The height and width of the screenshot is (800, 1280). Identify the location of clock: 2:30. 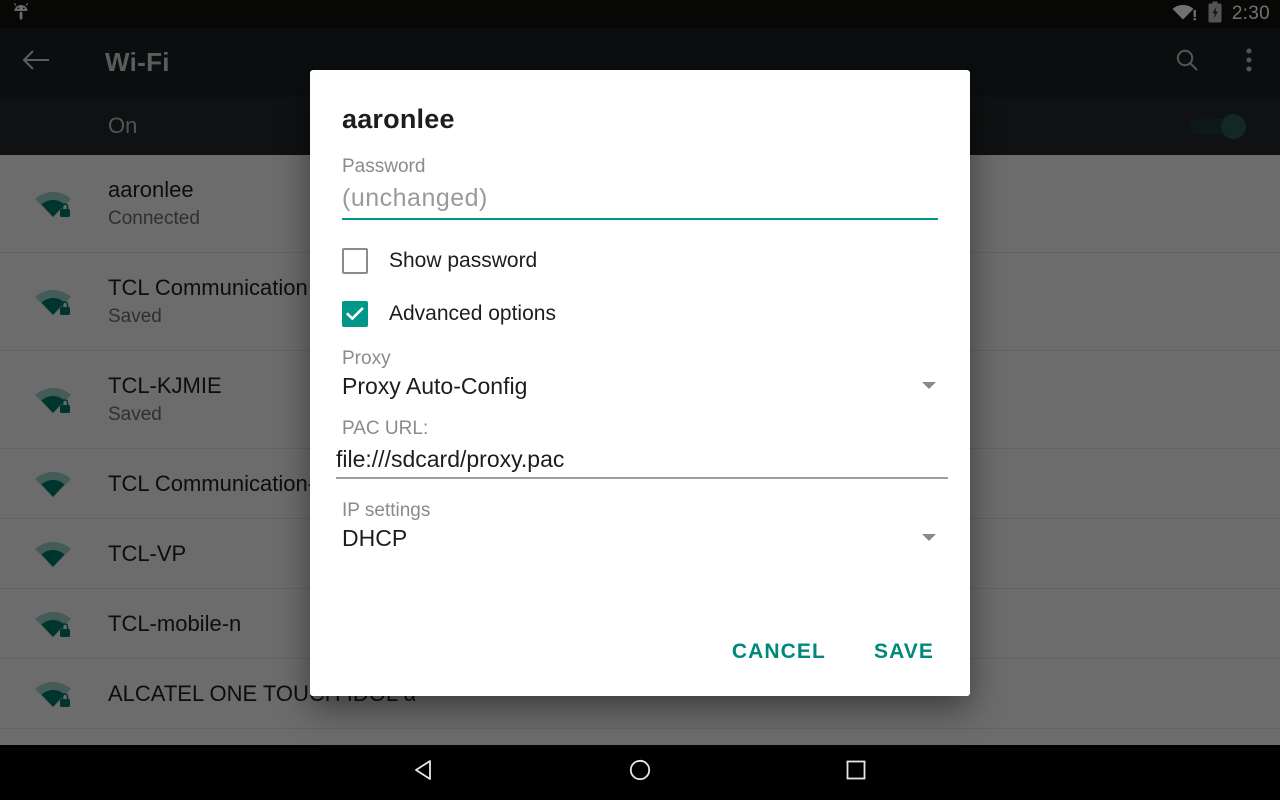
(1250, 13).